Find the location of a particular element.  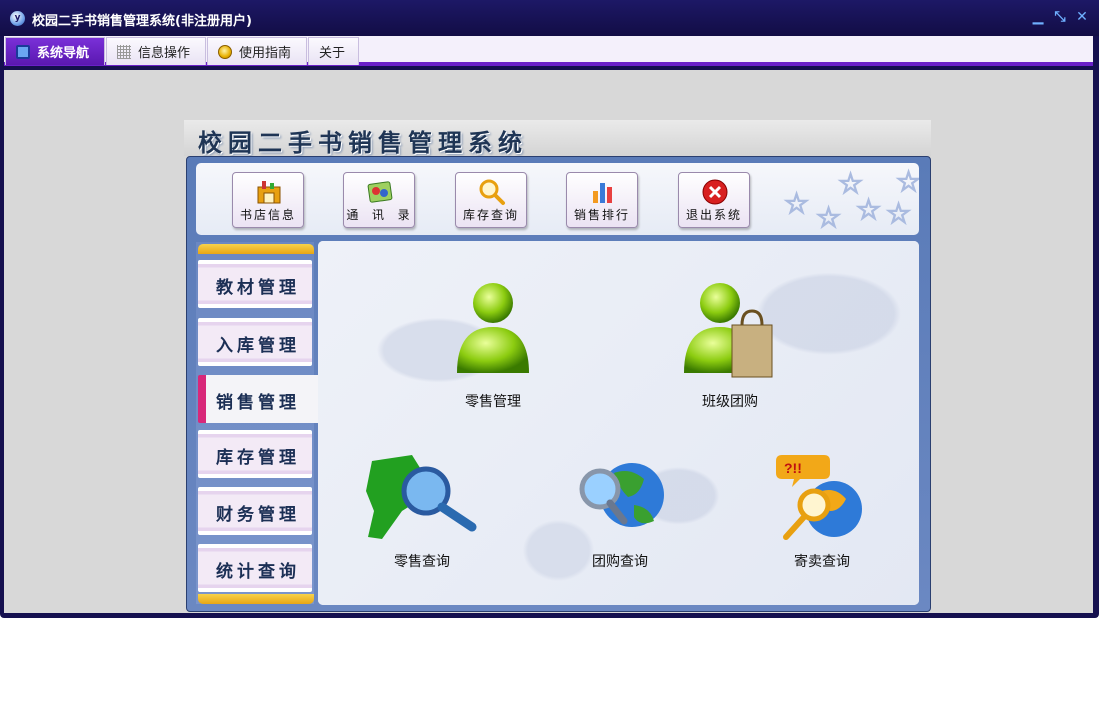

menu-bar: 系统导航 信息操作 使用指南 关于 is located at coordinates (548, 51).